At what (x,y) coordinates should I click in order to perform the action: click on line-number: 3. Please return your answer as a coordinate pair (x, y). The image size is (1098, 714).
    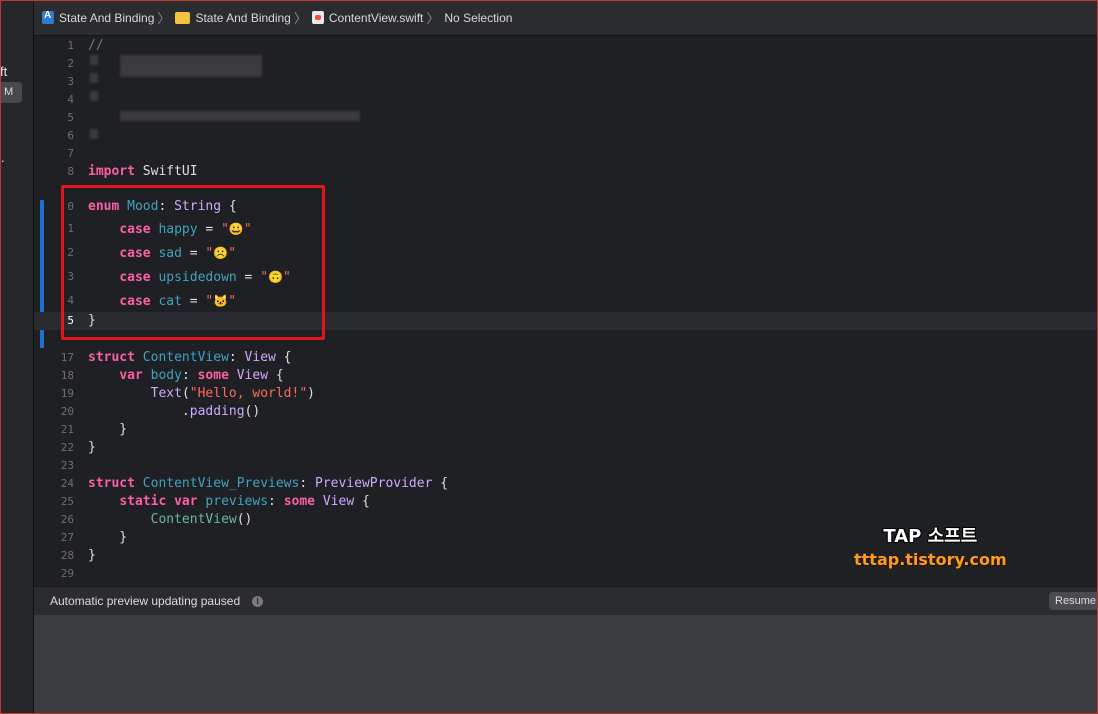
    Looking at the image, I should click on (70, 81).